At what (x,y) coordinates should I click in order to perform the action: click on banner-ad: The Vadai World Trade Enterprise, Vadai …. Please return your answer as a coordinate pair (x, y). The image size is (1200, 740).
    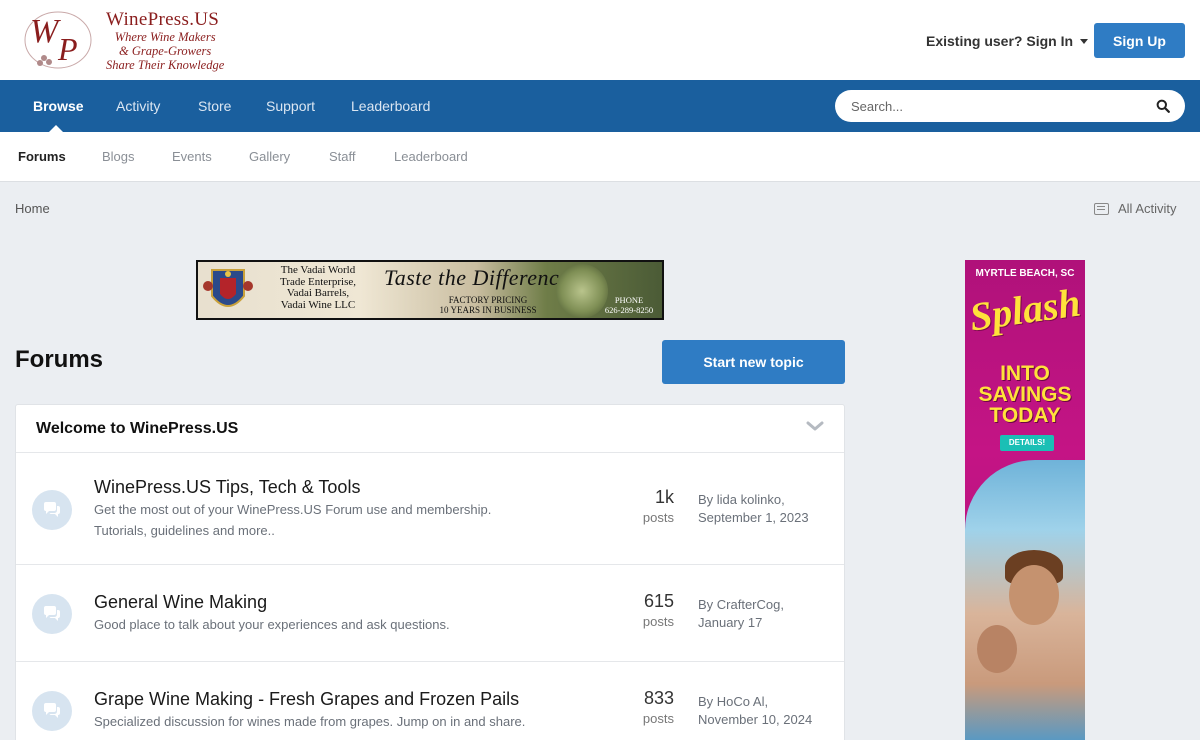
    Looking at the image, I should click on (430, 290).